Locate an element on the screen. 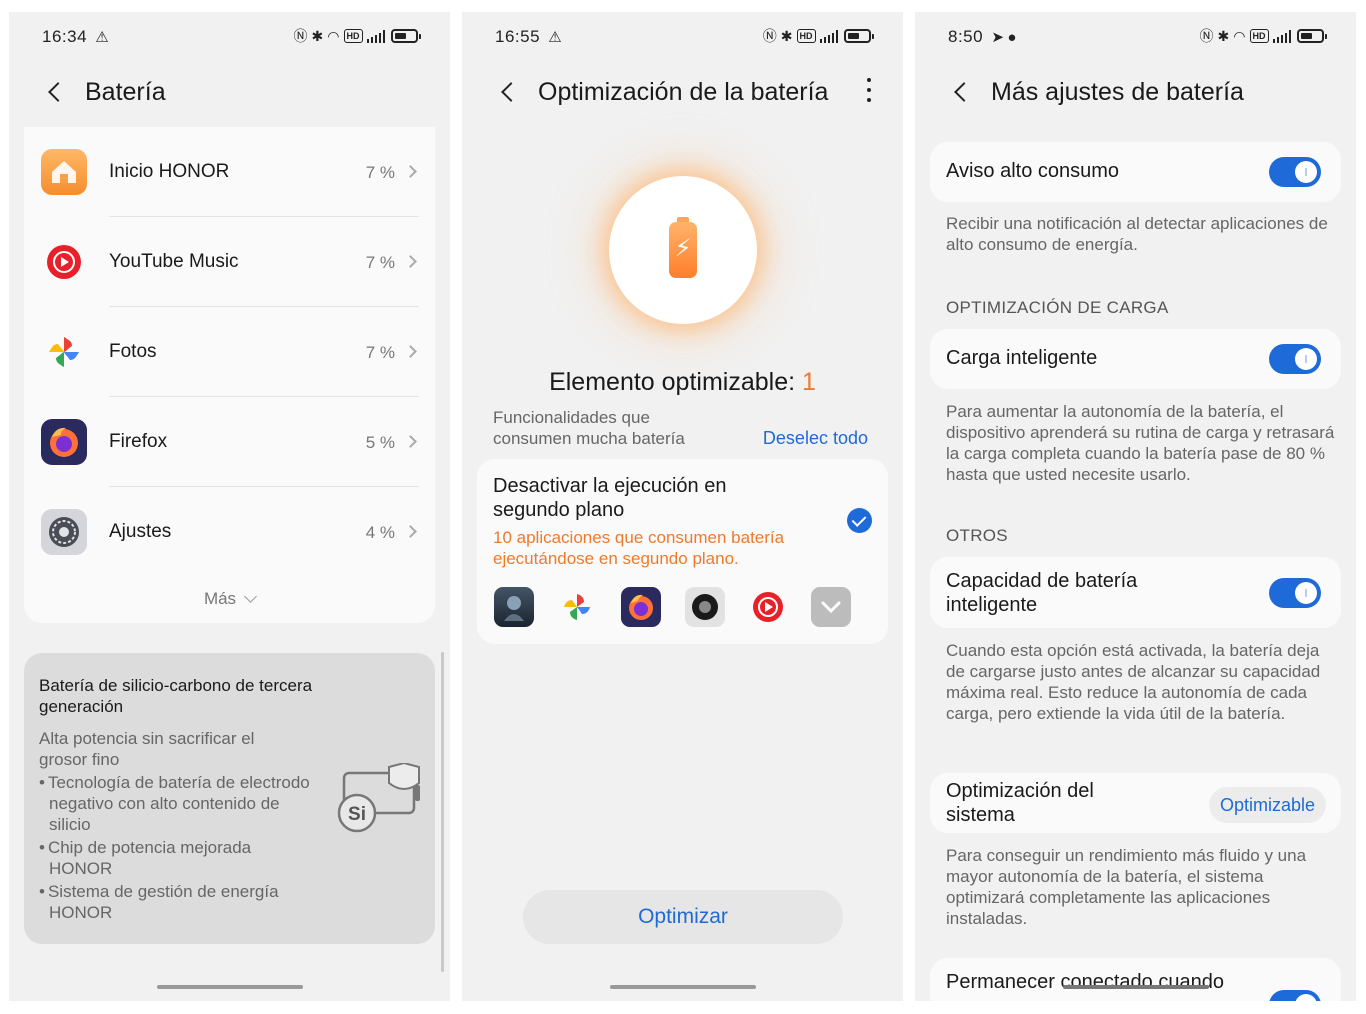 This screenshot has width=1366, height=1014. more-button: Más is located at coordinates (229, 599).